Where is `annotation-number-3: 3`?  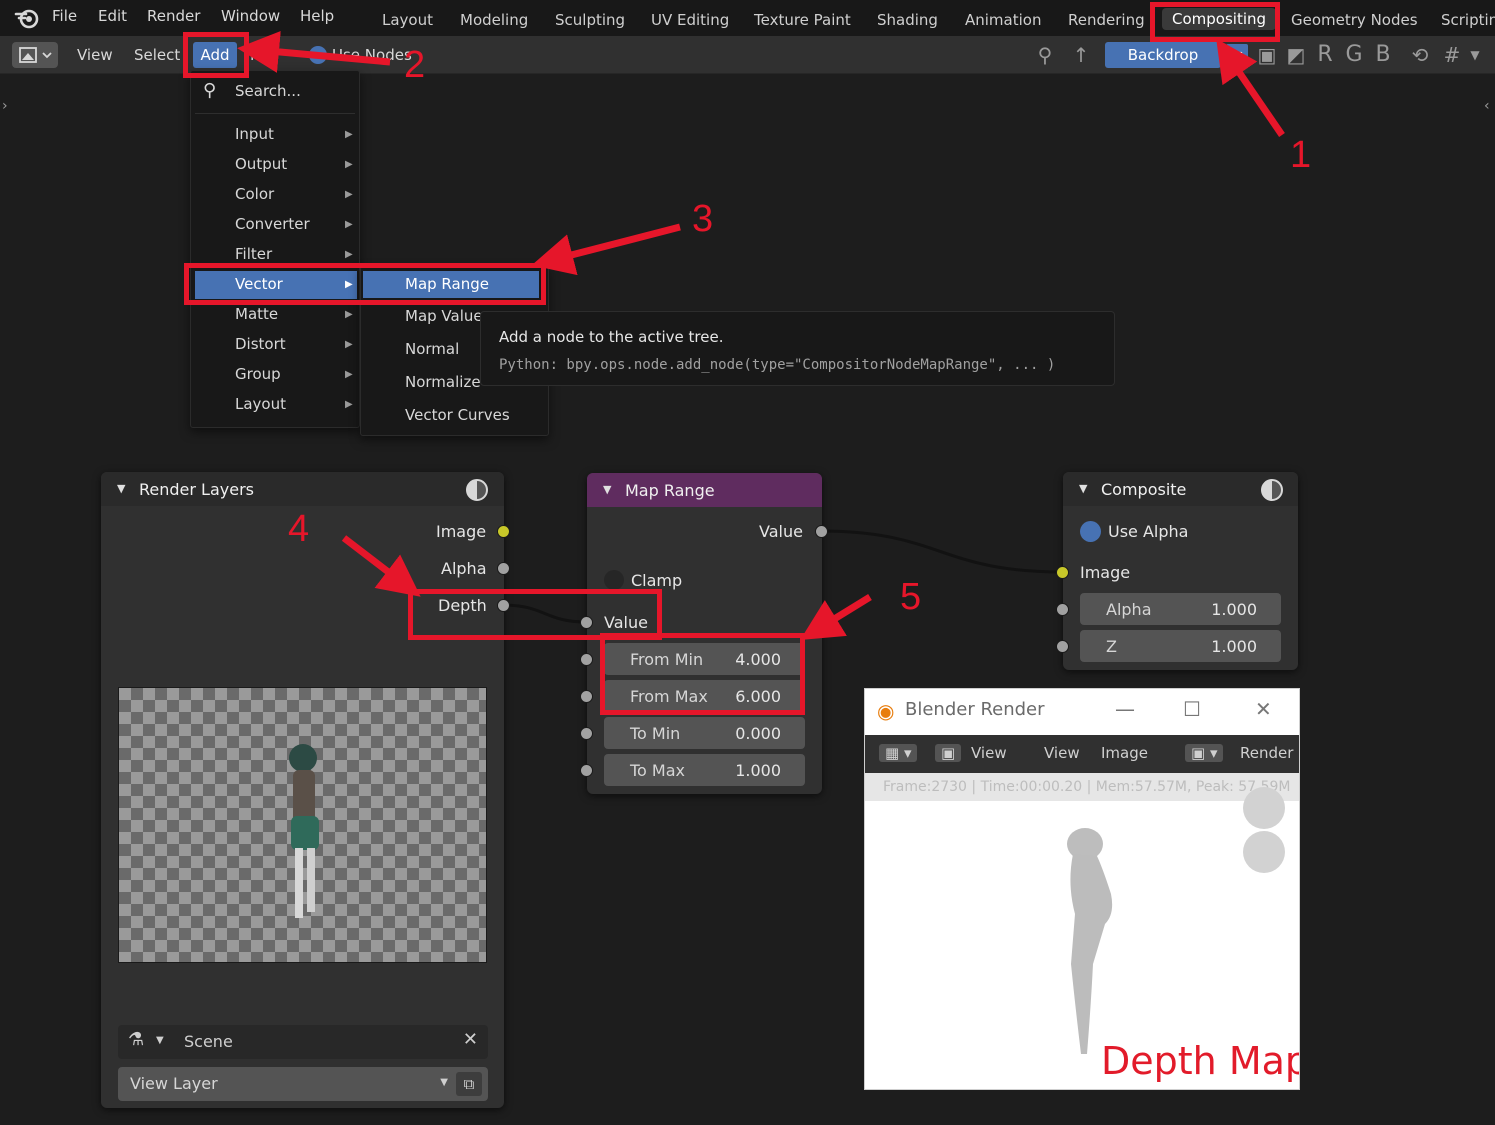 annotation-number-3: 3 is located at coordinates (703, 219).